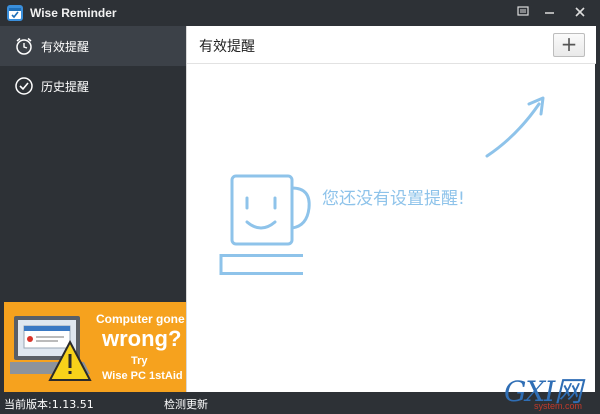 Image resolution: width=600 pixels, height=414 pixels. Describe the element at coordinates (140, 319) in the screenshot. I see `ad-headline: Computer gone` at that location.